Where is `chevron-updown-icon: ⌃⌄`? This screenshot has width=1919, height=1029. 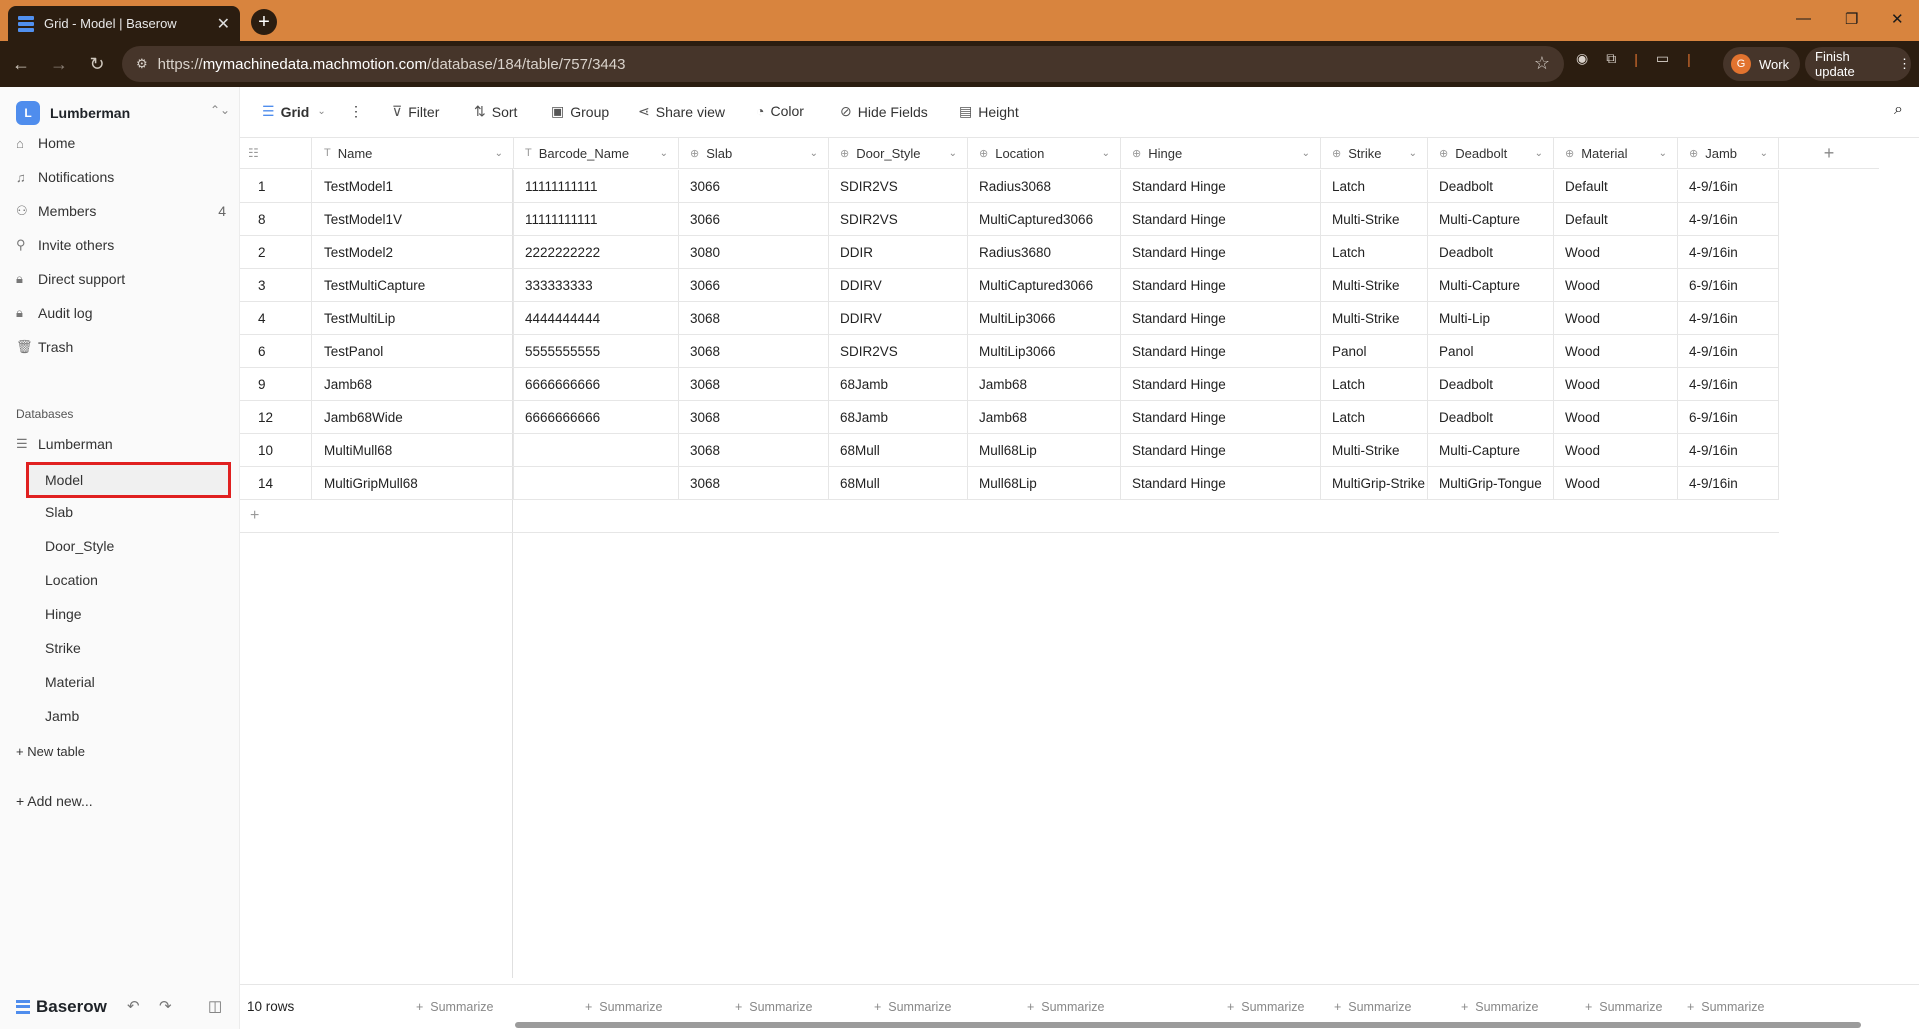 chevron-updown-icon: ⌃⌄ is located at coordinates (220, 110).